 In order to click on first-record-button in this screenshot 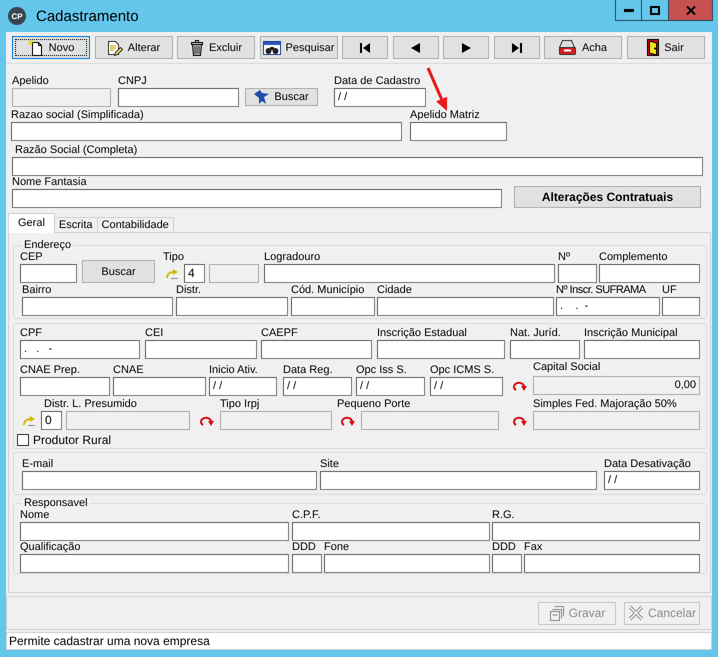, I will do `click(365, 47)`.